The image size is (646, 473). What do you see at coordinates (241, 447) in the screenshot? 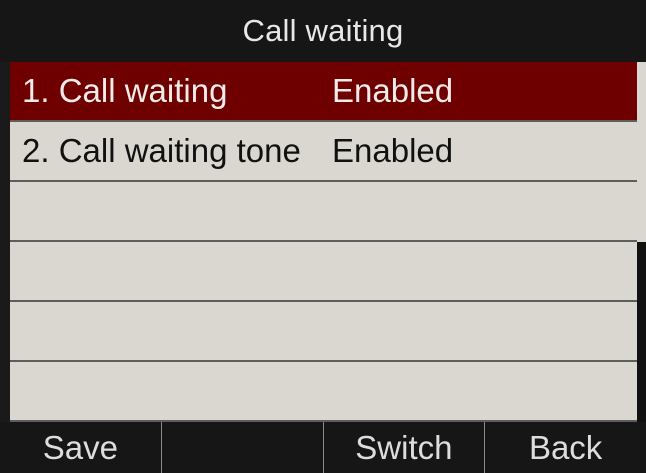
I see `empty-softkey` at bounding box center [241, 447].